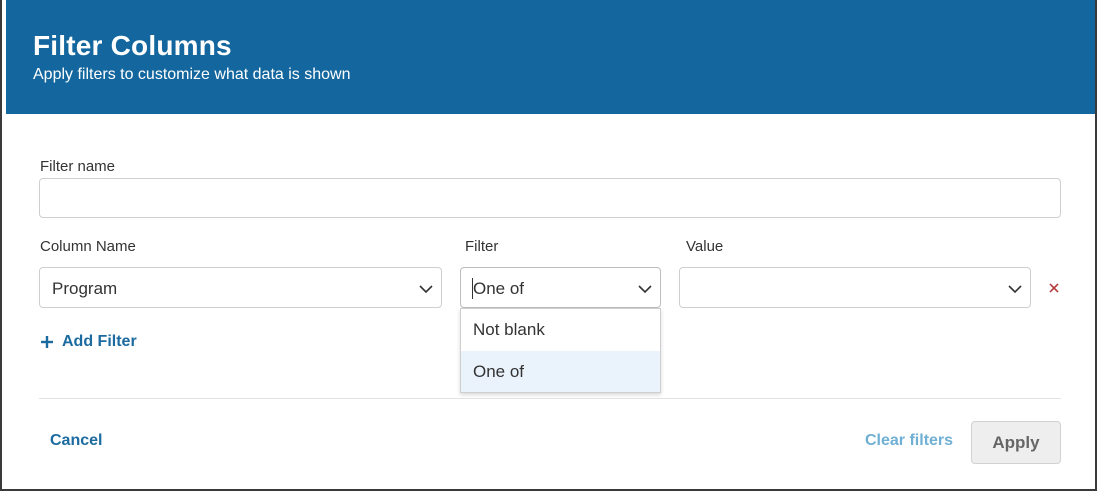 Image resolution: width=1097 pixels, height=491 pixels. What do you see at coordinates (47, 342) in the screenshot?
I see `plus-icon` at bounding box center [47, 342].